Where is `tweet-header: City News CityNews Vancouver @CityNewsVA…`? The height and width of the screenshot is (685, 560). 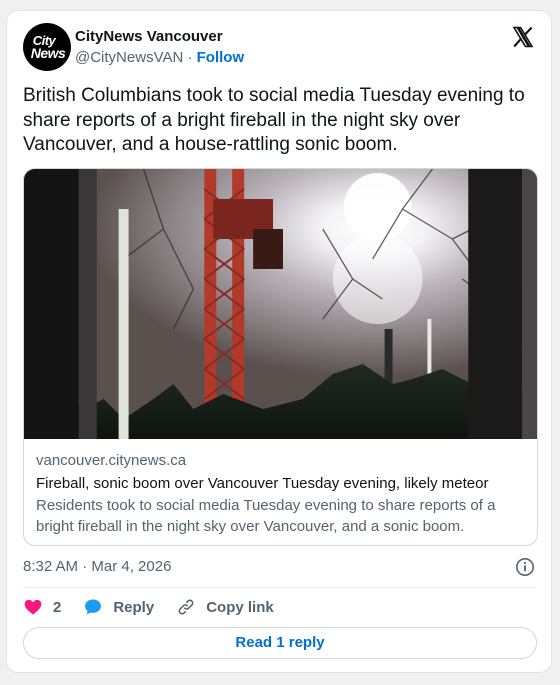
tweet-header: City News CityNews Vancouver @CityNewsVA… is located at coordinates (279, 48).